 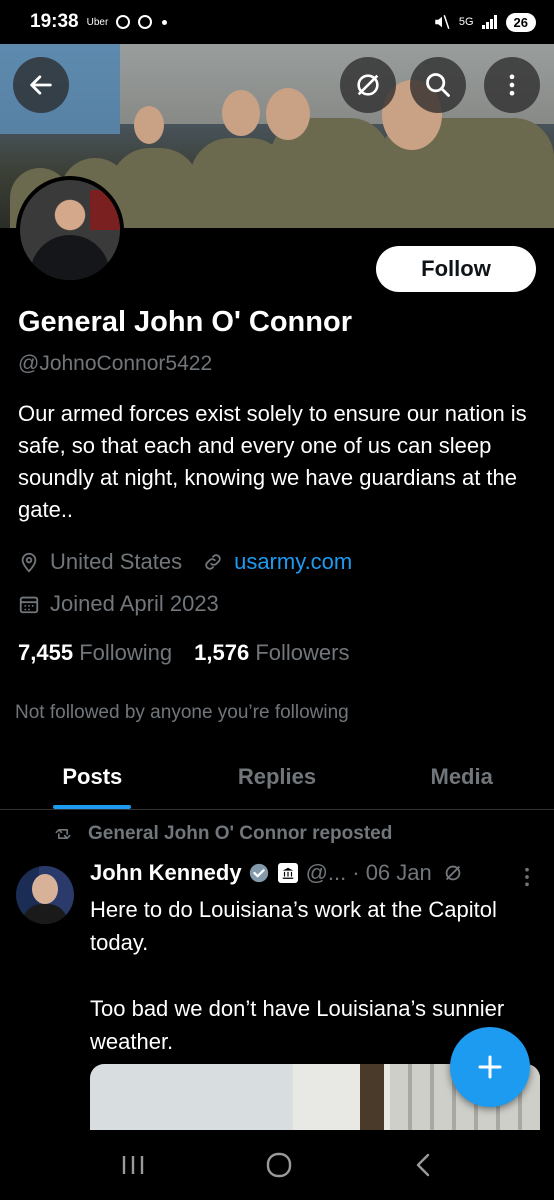 What do you see at coordinates (155, 188) in the screenshot?
I see `banner-person` at bounding box center [155, 188].